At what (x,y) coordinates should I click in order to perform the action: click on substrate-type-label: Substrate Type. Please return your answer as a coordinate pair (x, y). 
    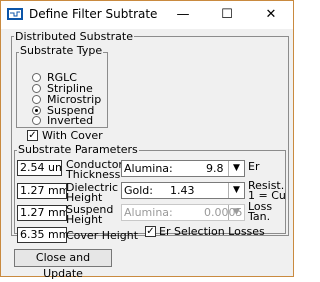
    Looking at the image, I should click on (61, 50).